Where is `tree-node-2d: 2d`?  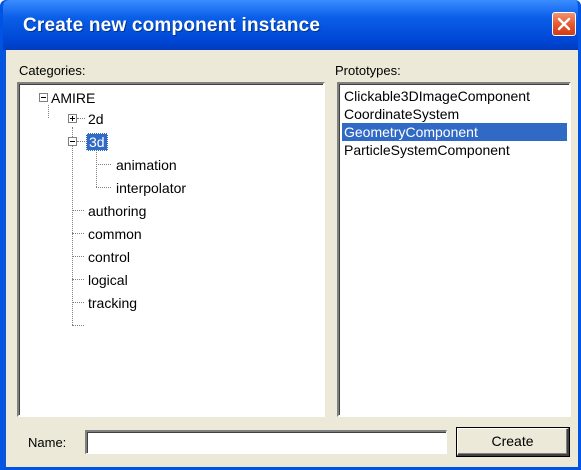 tree-node-2d: 2d is located at coordinates (96, 119).